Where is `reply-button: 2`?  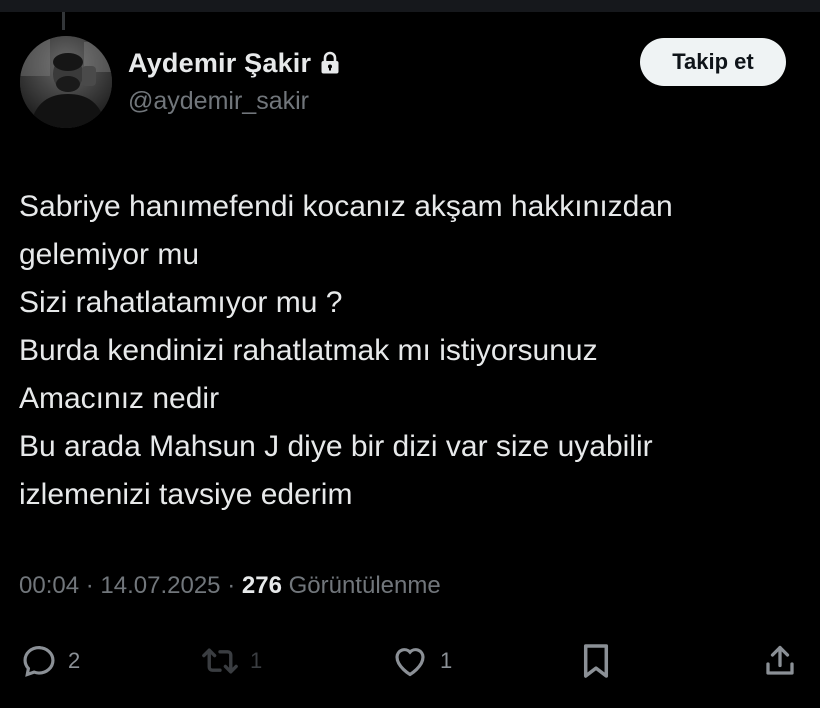 reply-button: 2 is located at coordinates (50, 661).